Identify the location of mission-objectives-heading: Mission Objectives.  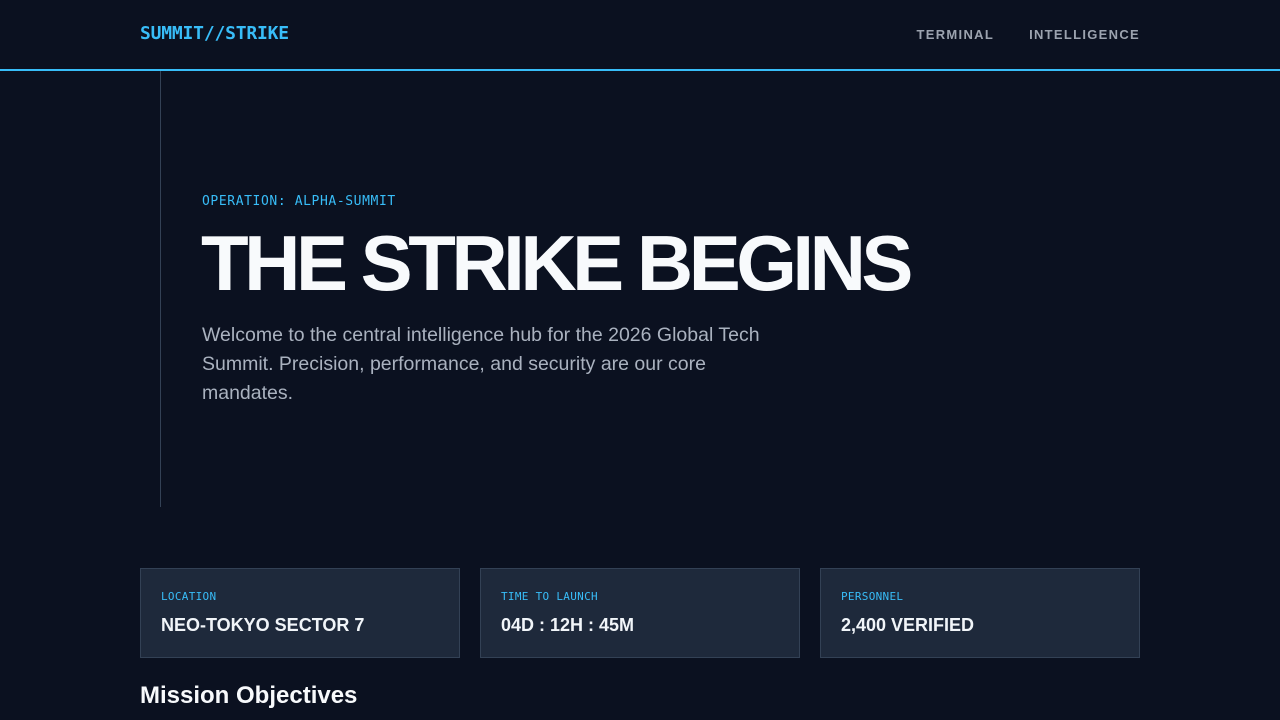
(249, 695).